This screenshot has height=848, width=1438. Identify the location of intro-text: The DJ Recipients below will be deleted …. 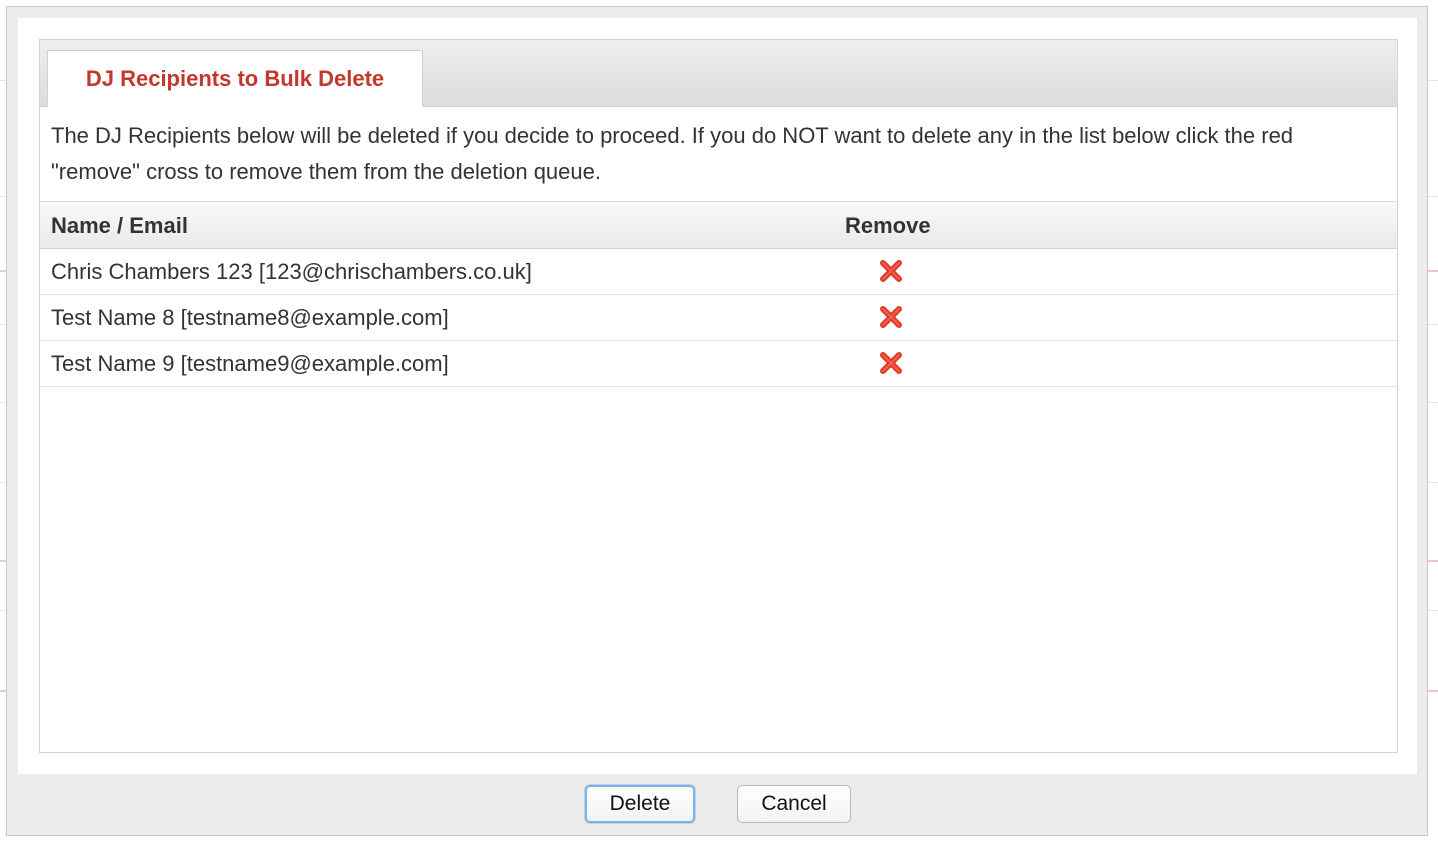
(672, 153).